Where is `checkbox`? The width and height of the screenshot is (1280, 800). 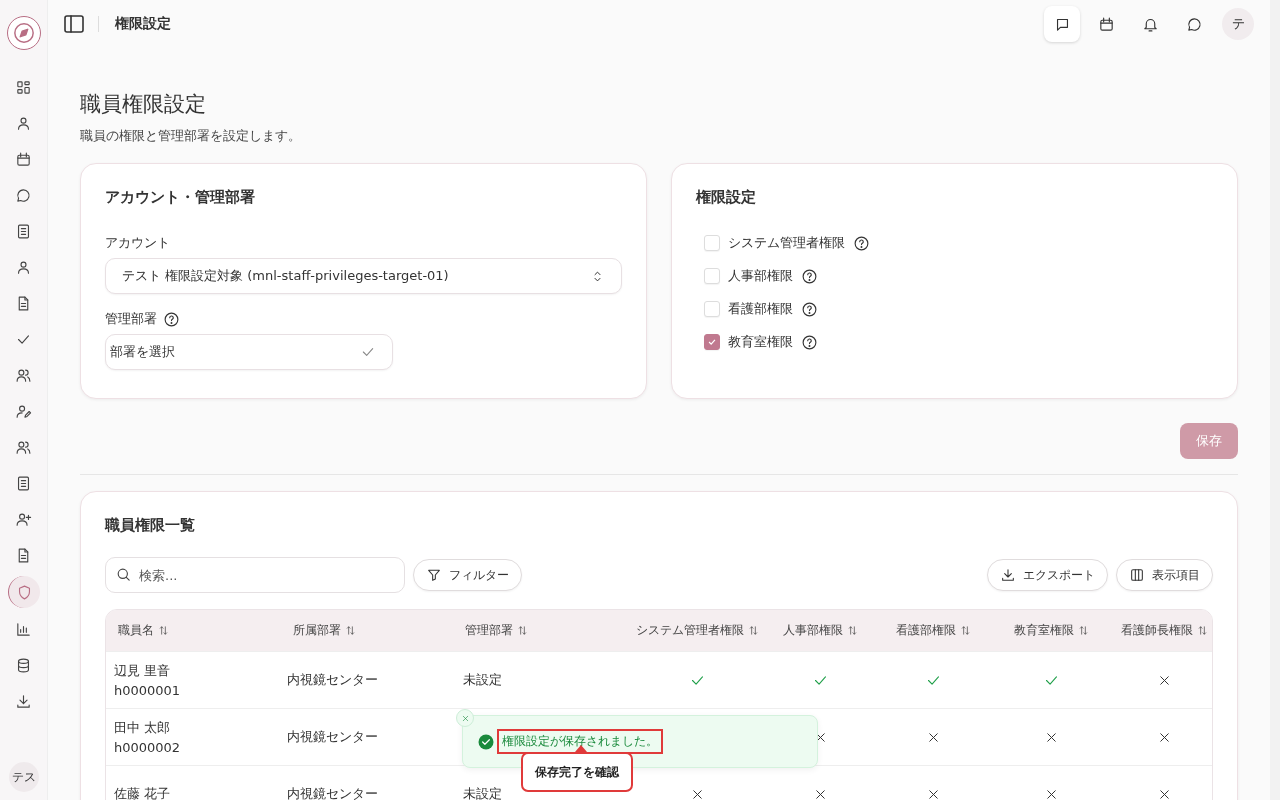 checkbox is located at coordinates (712, 342).